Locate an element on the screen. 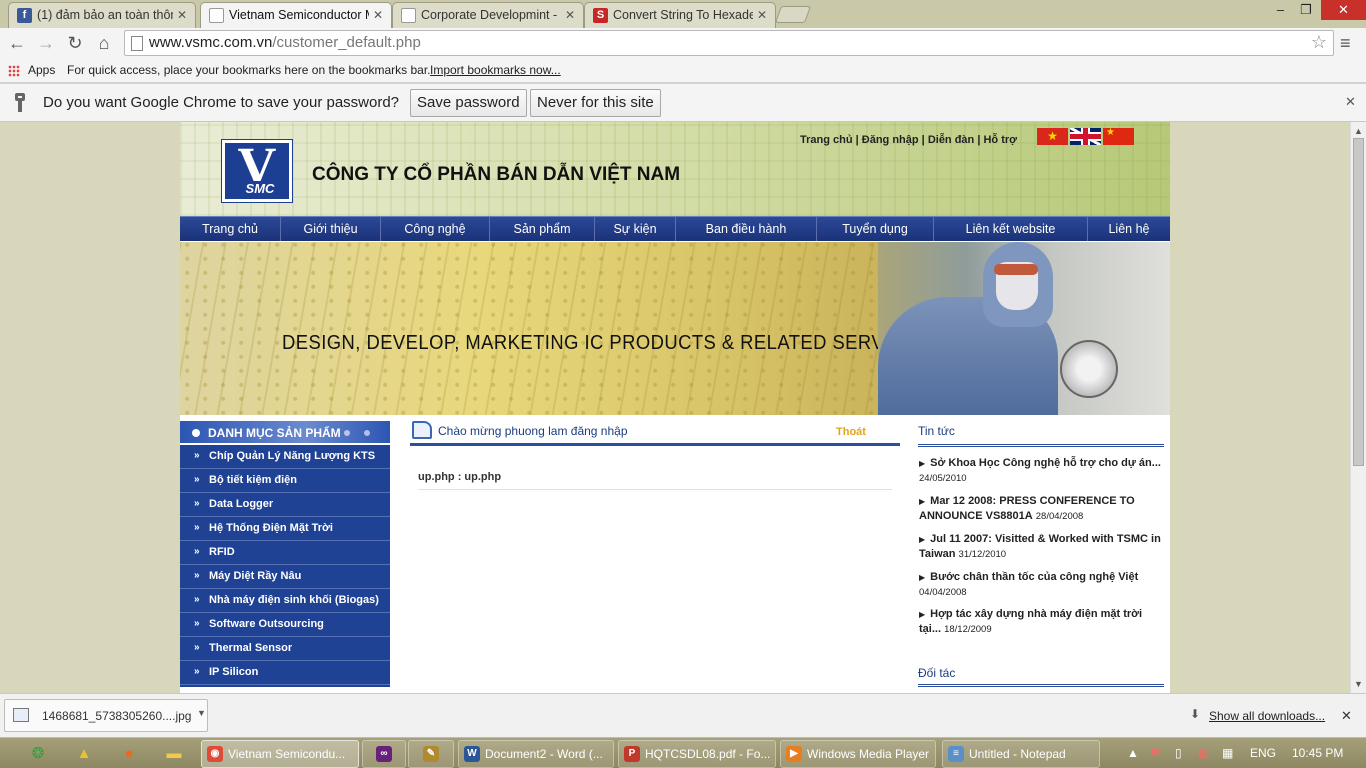 The height and width of the screenshot is (768, 1366). nav-recruitment: Tuyển dụng is located at coordinates (875, 229).